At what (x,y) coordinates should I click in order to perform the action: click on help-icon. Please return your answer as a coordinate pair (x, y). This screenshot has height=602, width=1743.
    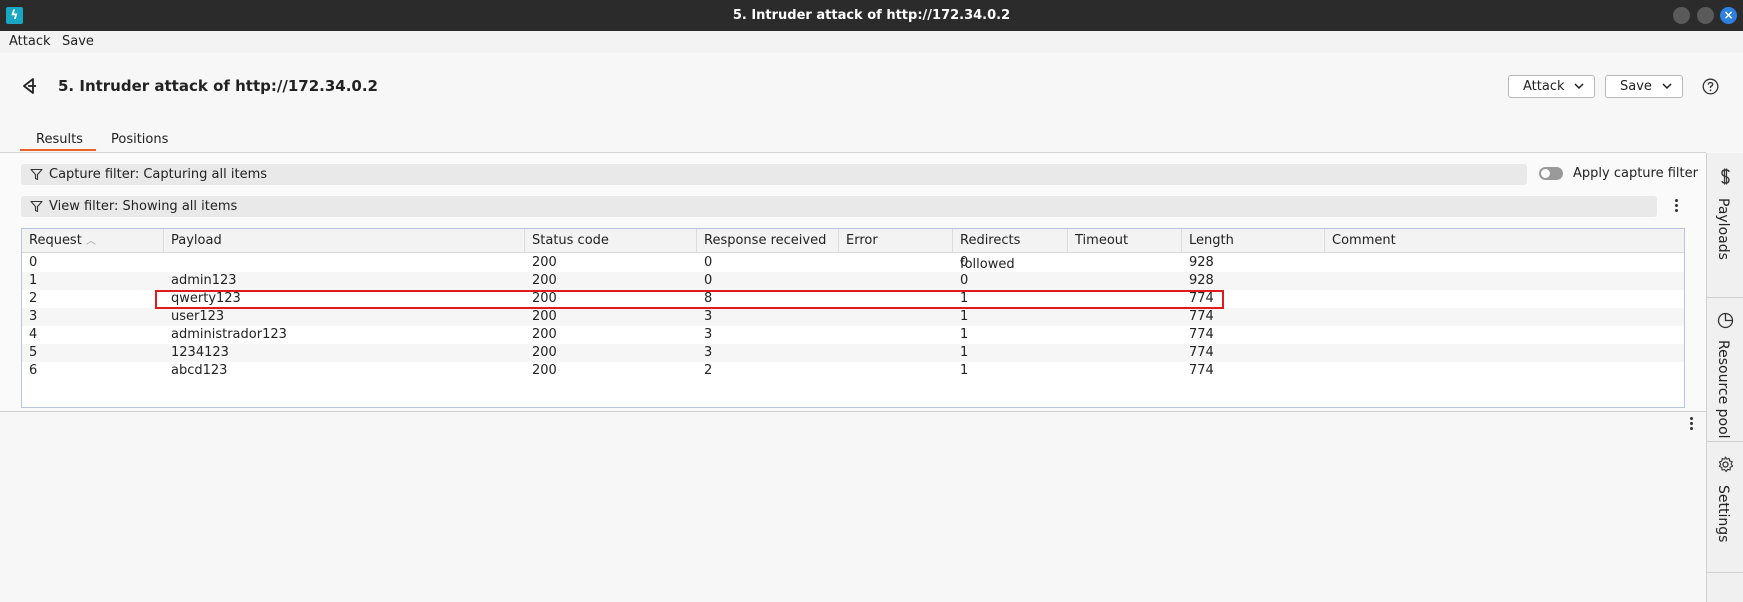
    Looking at the image, I should click on (1710, 86).